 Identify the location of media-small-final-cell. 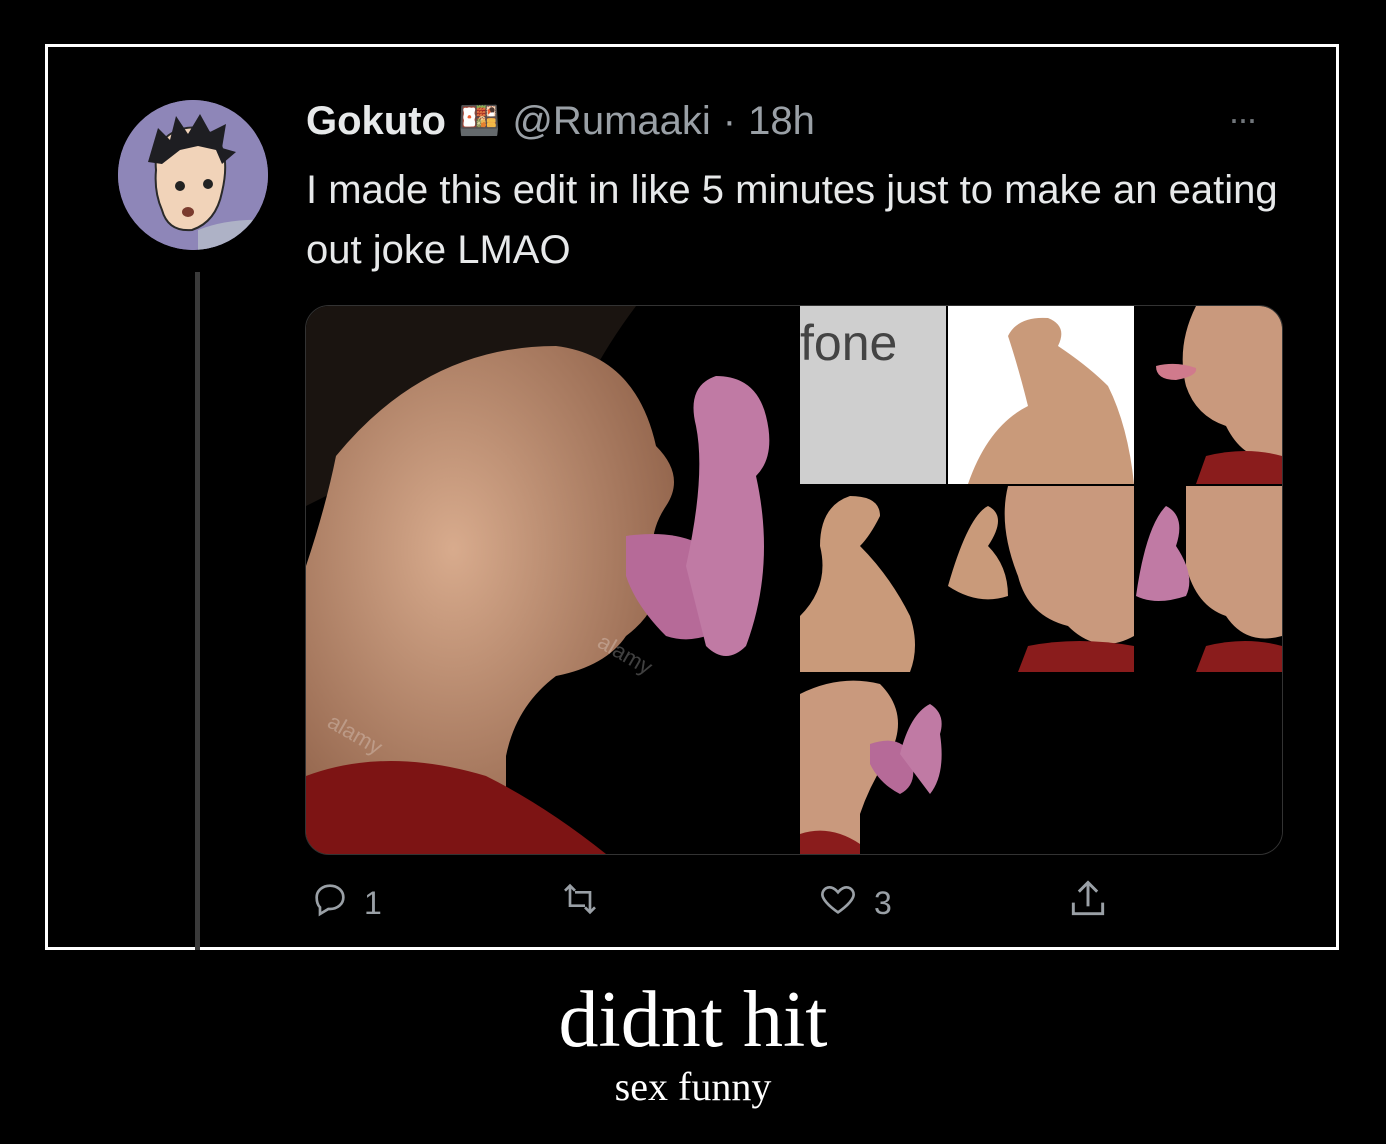
(873, 764).